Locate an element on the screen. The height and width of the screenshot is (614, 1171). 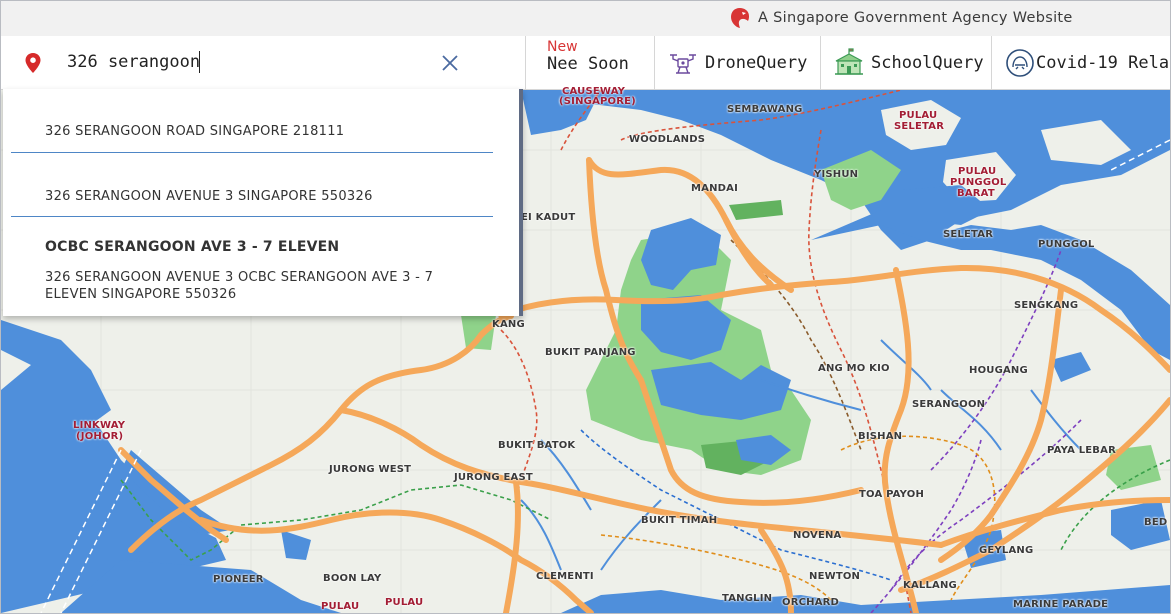
label-bukit-batok: BUKIT BATOK is located at coordinates (537, 445).